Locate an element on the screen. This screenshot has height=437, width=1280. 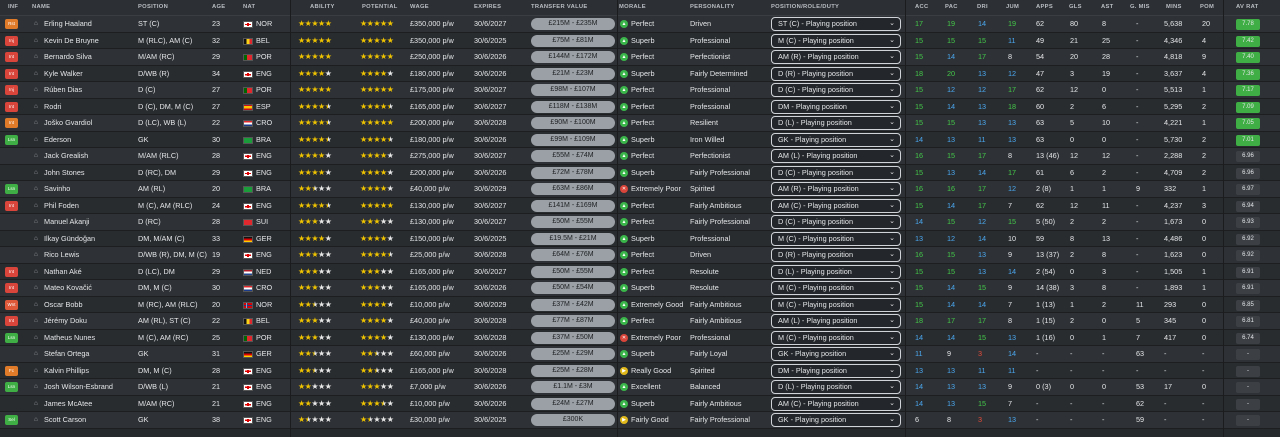
player-name: Jérémy Doku is located at coordinates (89, 321).